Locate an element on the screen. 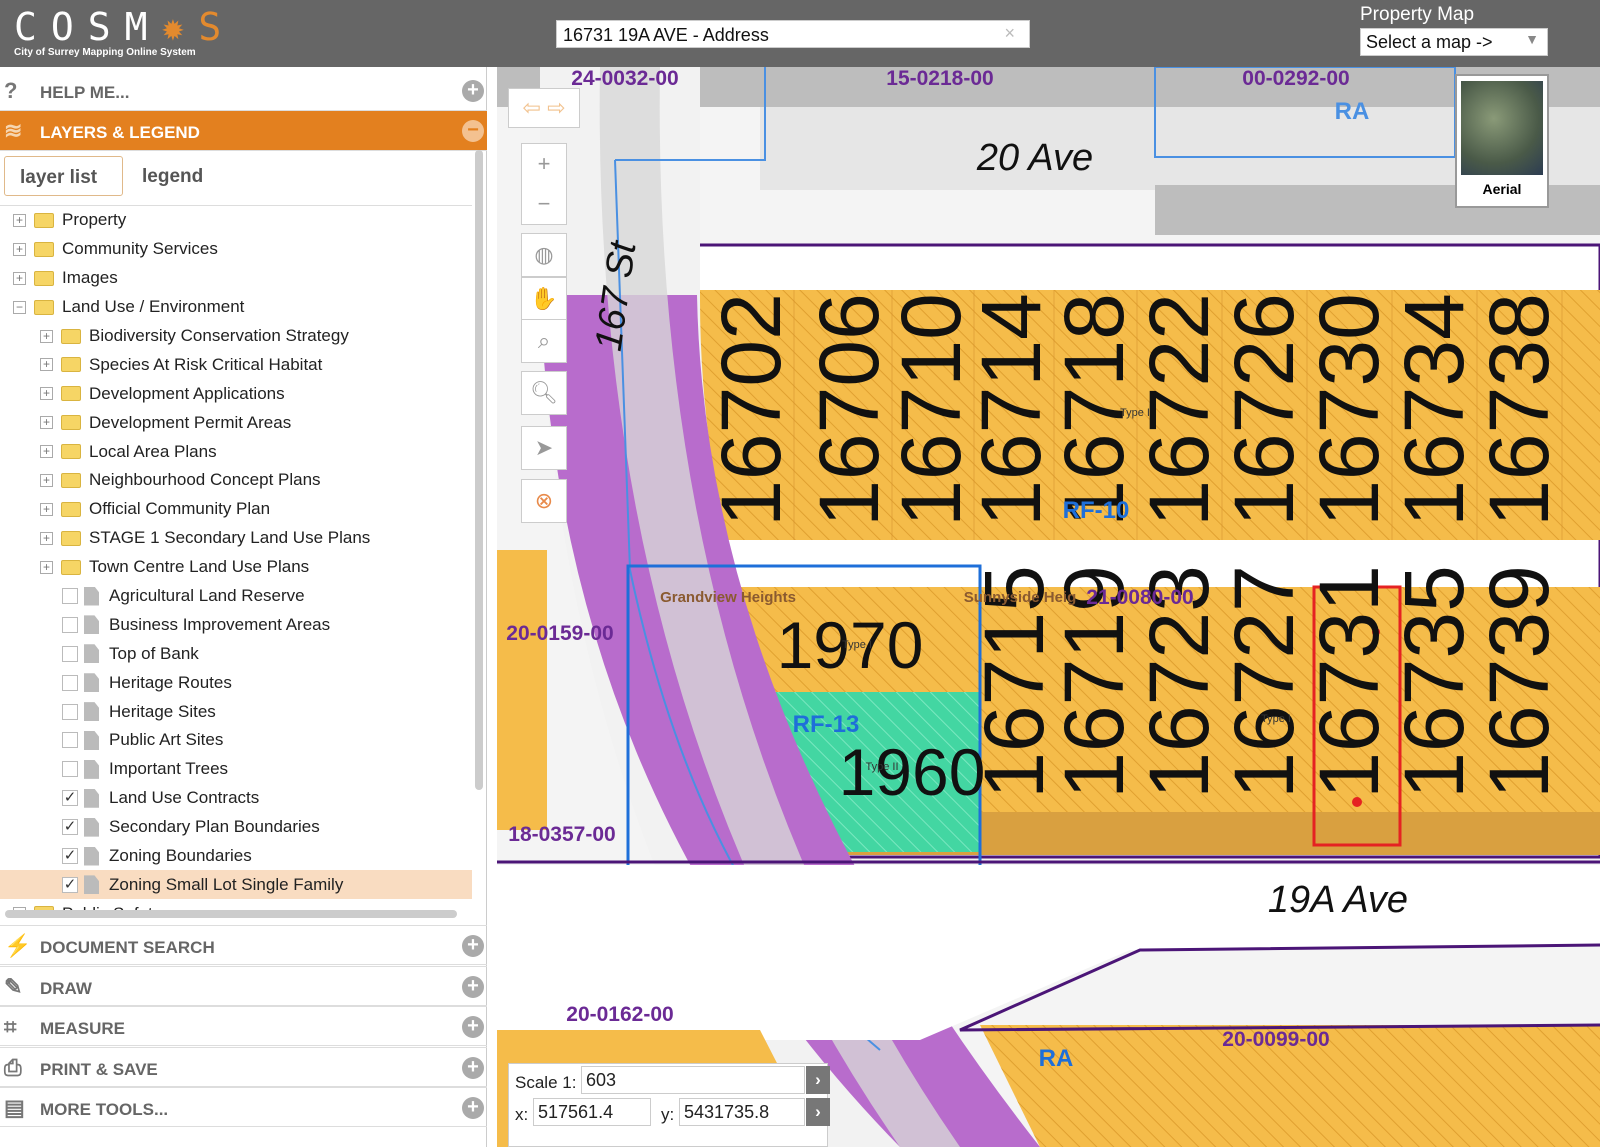 This screenshot has height=1147, width=1600. layer-item: + Property is located at coordinates (236, 220).